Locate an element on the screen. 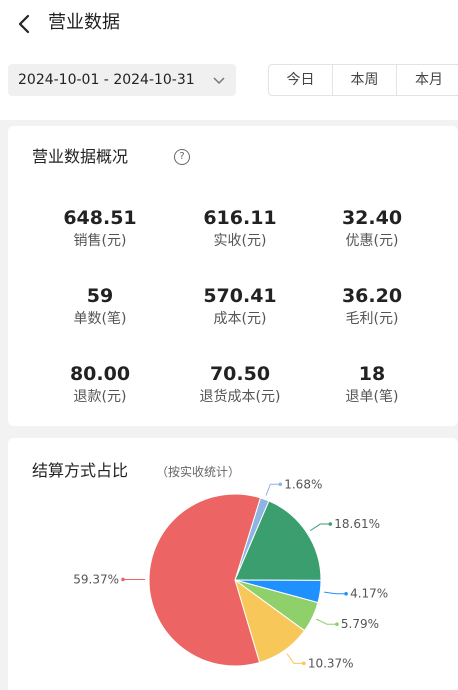  back-button is located at coordinates (25, 24).